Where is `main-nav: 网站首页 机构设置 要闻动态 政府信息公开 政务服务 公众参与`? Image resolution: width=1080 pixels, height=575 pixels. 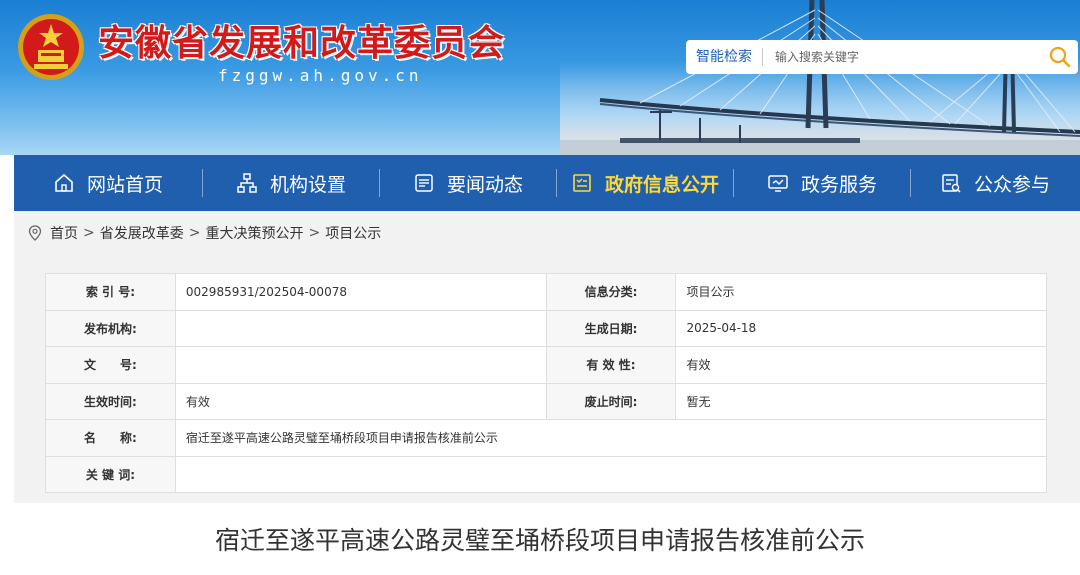 main-nav: 网站首页 机构设置 要闻动态 政府信息公开 政务服务 公众参与 is located at coordinates (547, 183).